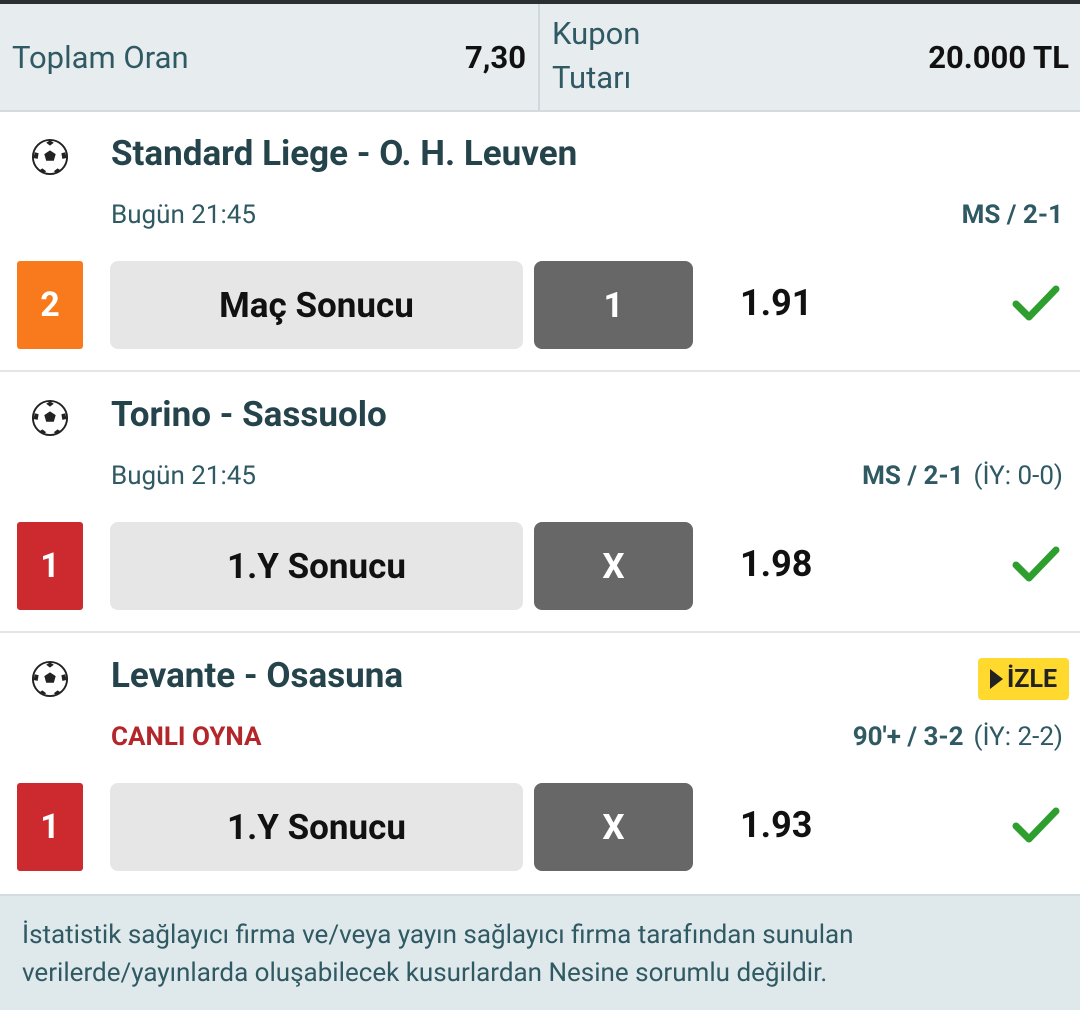 The width and height of the screenshot is (1080, 1010). I want to click on half-time-score: (İY: 0-0), so click(1018, 476).